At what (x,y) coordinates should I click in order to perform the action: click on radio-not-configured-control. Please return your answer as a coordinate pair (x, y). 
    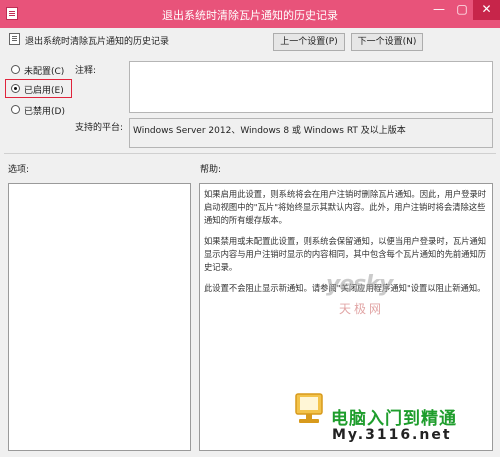
    Looking at the image, I should click on (15, 69).